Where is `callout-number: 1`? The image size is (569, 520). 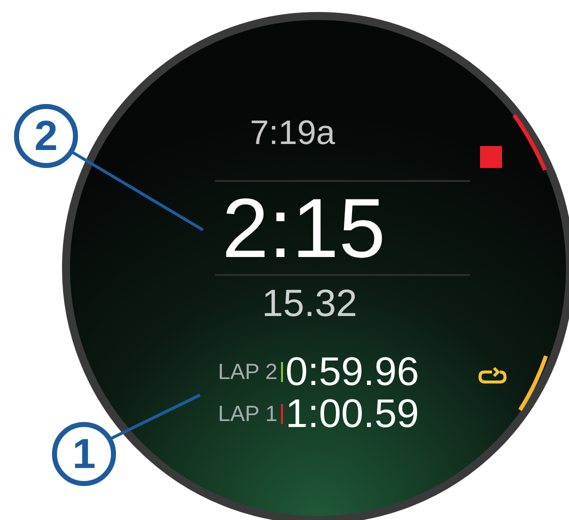 callout-number: 1 is located at coordinates (84, 454).